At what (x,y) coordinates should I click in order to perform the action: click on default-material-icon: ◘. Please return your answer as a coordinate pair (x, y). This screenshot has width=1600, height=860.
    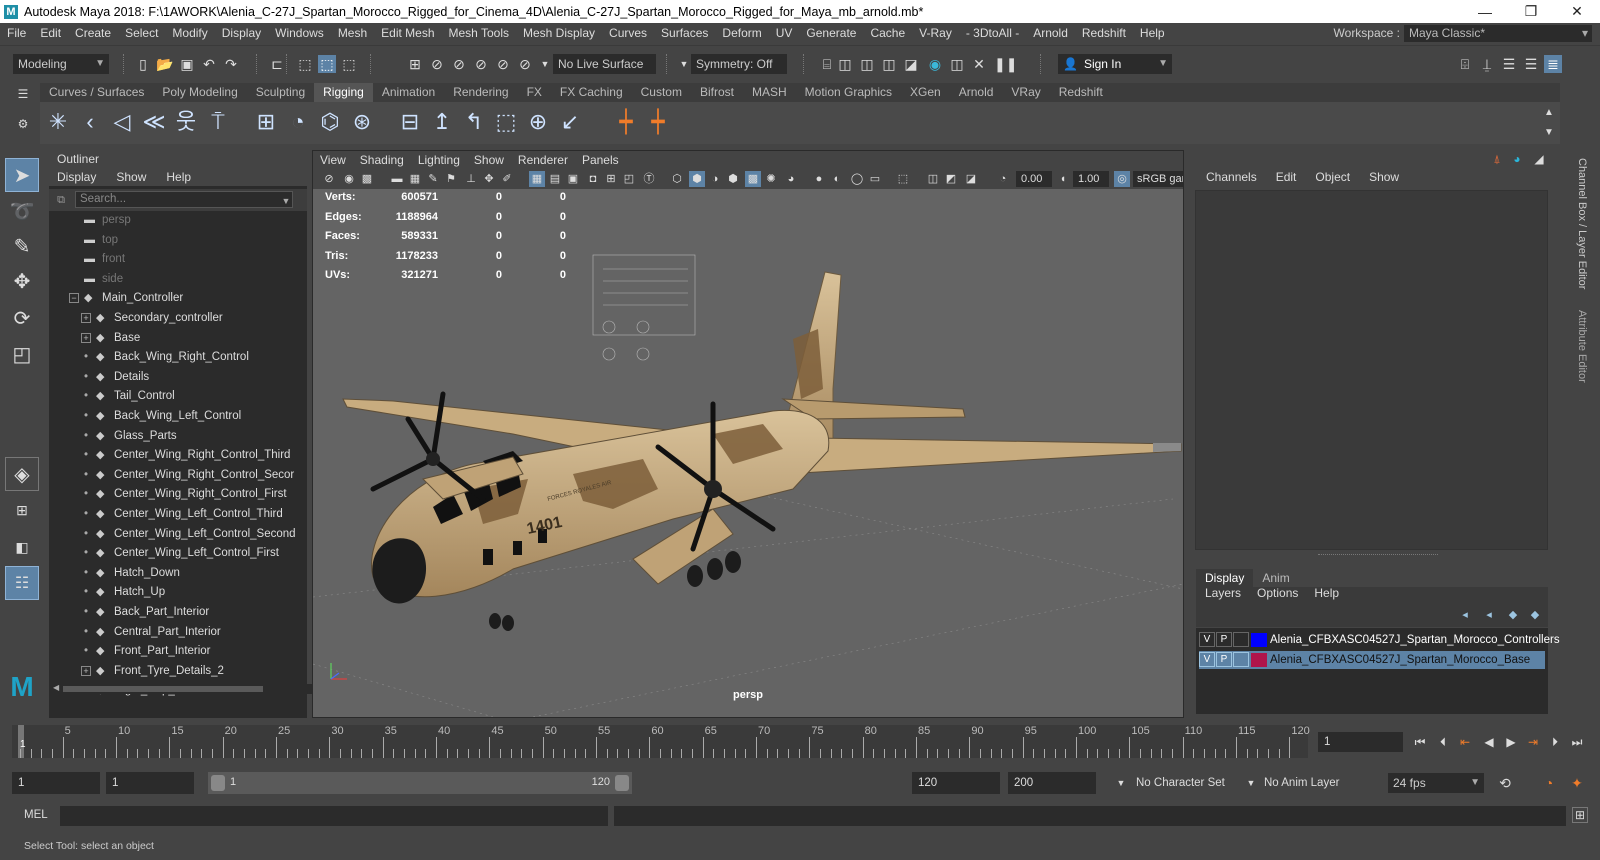
    Looking at the image, I should click on (593, 179).